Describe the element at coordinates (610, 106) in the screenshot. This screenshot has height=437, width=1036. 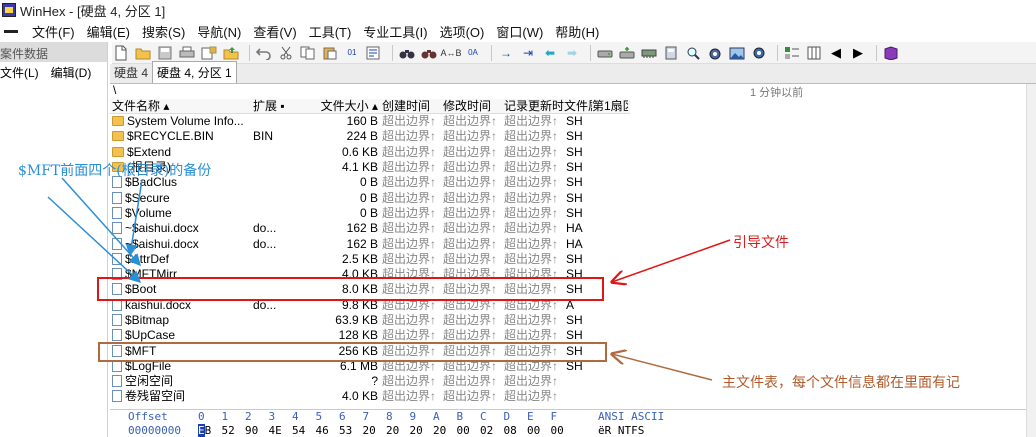
I see `column-header-first-sector: 第1扇区` at that location.